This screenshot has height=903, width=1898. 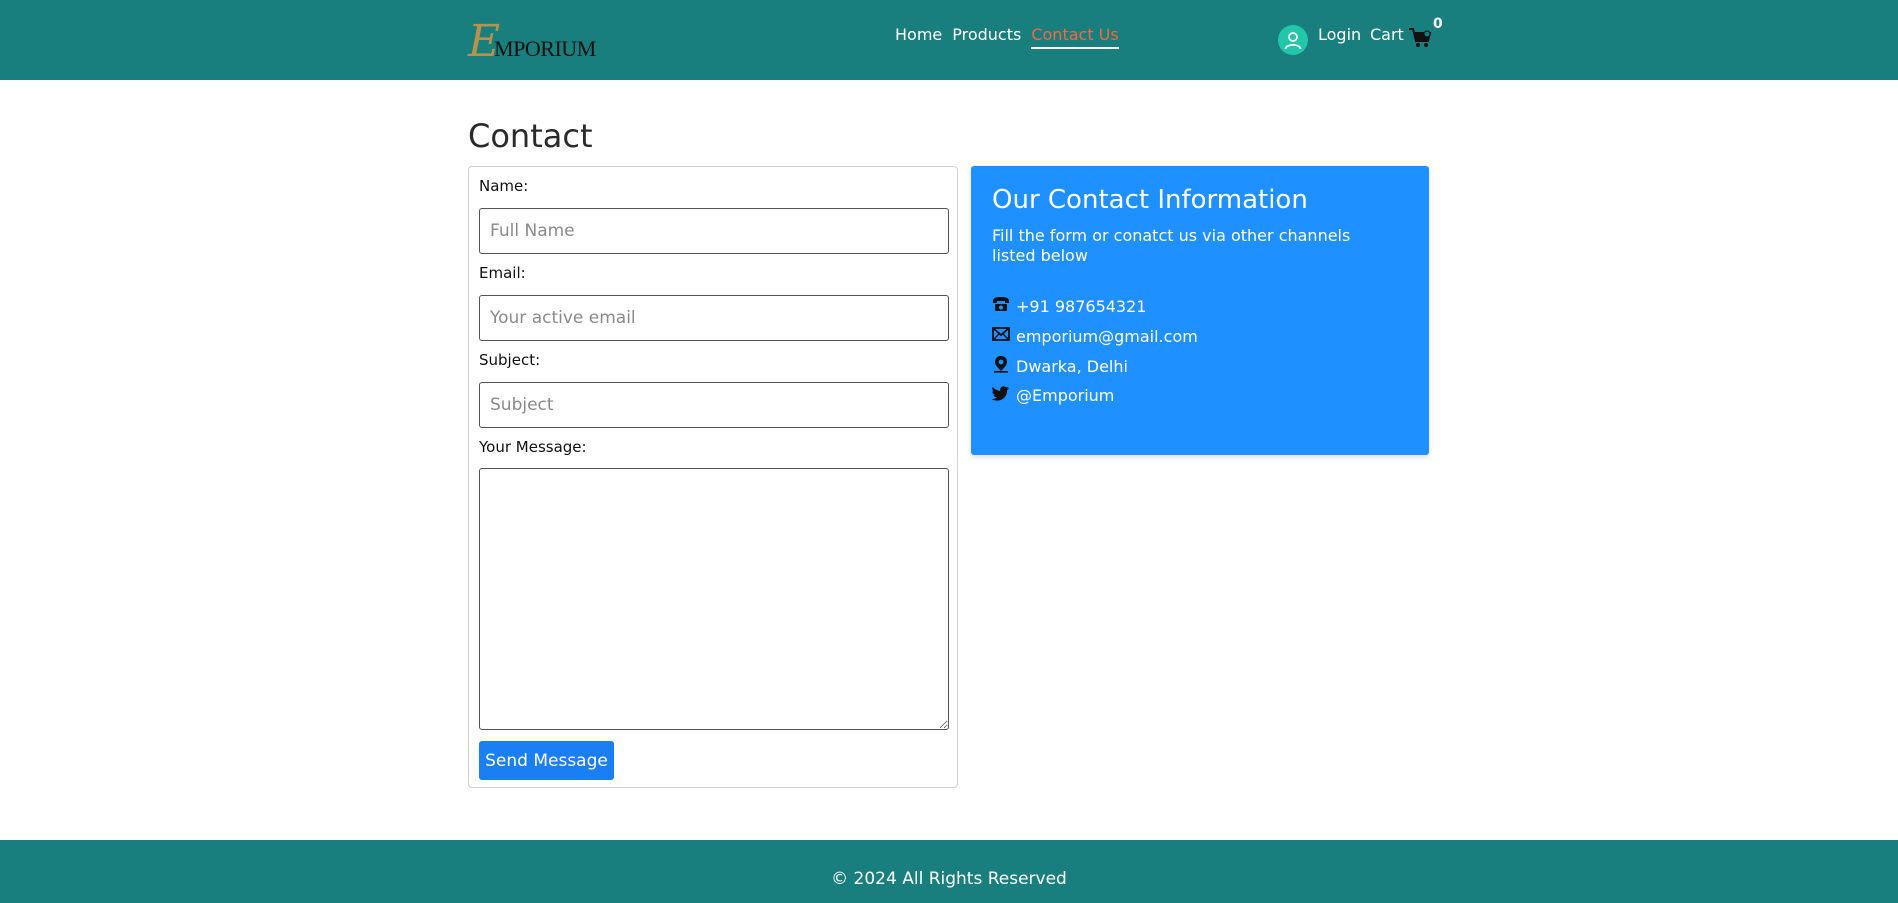 I want to click on message-textarea, so click(x=714, y=599).